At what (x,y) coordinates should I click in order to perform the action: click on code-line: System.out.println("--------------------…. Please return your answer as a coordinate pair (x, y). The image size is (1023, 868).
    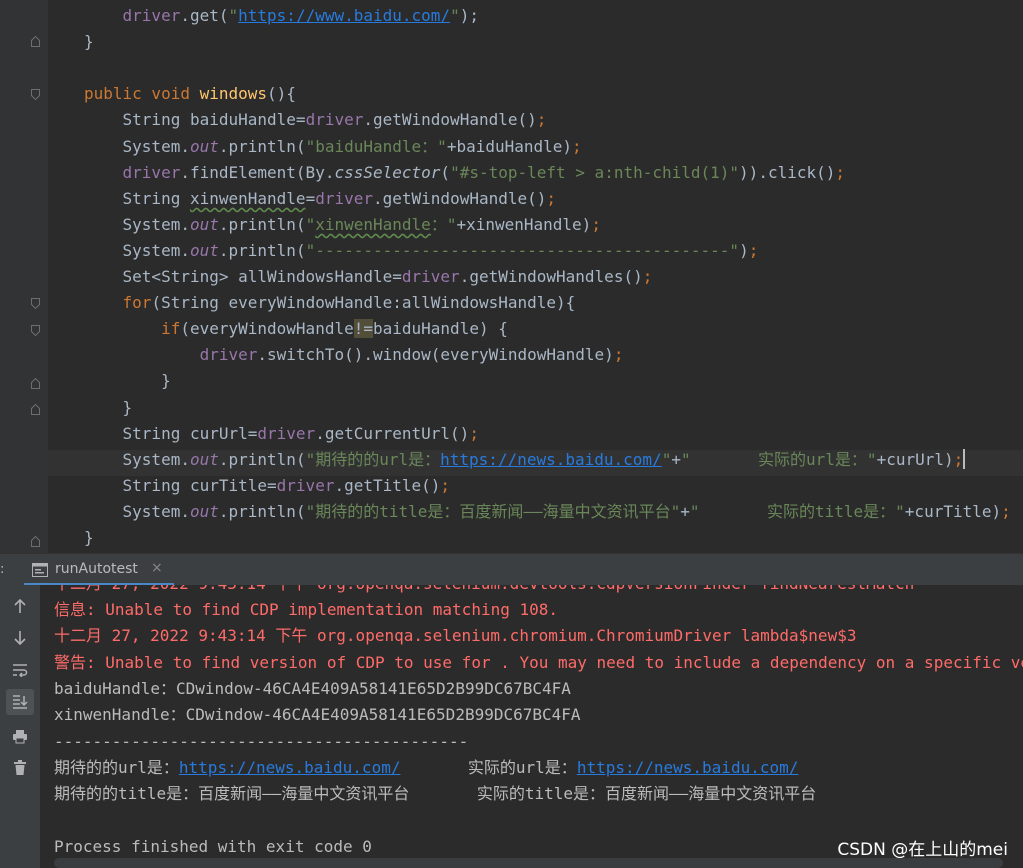
    Looking at the image, I should click on (421, 251).